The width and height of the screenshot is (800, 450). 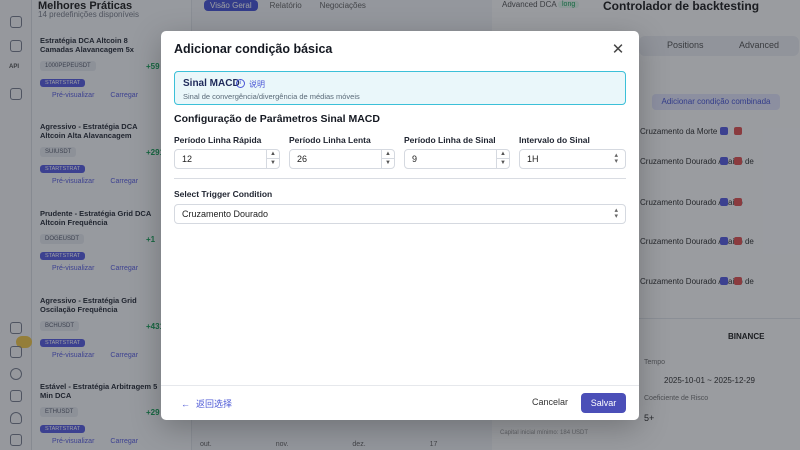 What do you see at coordinates (211, 83) in the screenshot?
I see `indicator-name: Sinal MACD` at bounding box center [211, 83].